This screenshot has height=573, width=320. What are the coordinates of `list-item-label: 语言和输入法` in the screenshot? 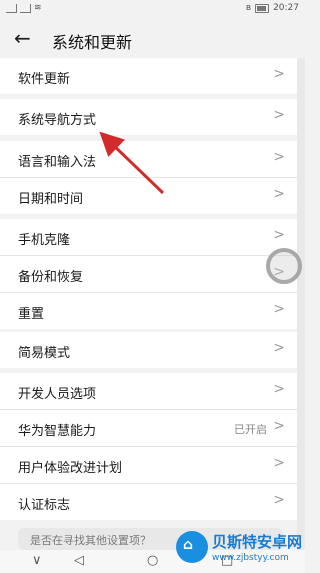 It's located at (57, 162).